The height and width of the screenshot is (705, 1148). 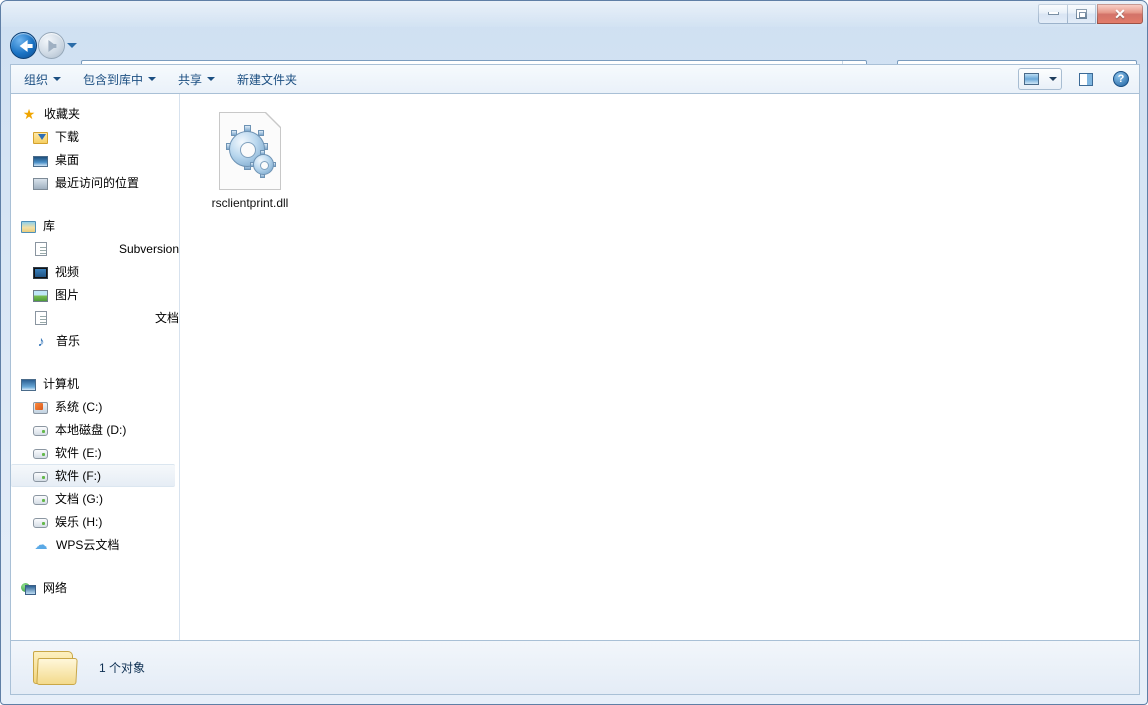 I want to click on page-fold-corner, so click(x=273, y=119).